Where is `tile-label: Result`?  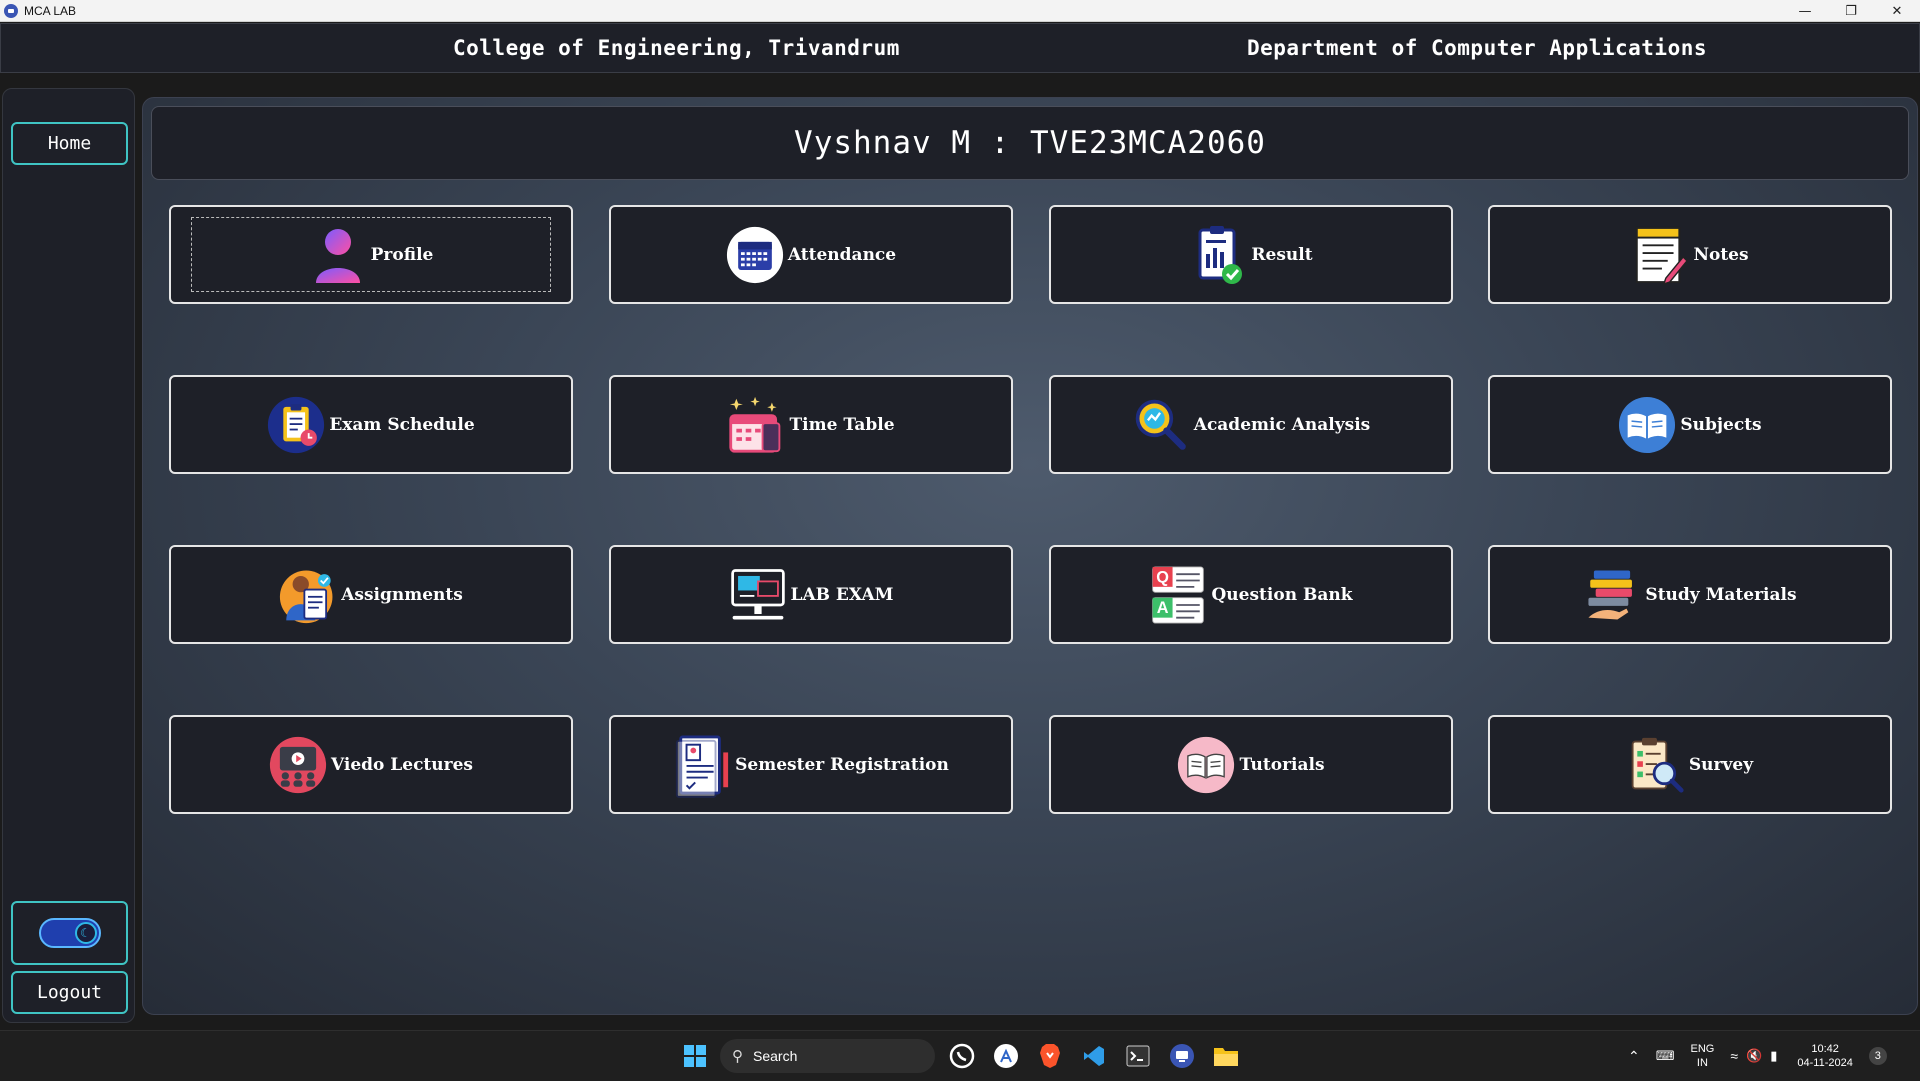 tile-label: Result is located at coordinates (1282, 254).